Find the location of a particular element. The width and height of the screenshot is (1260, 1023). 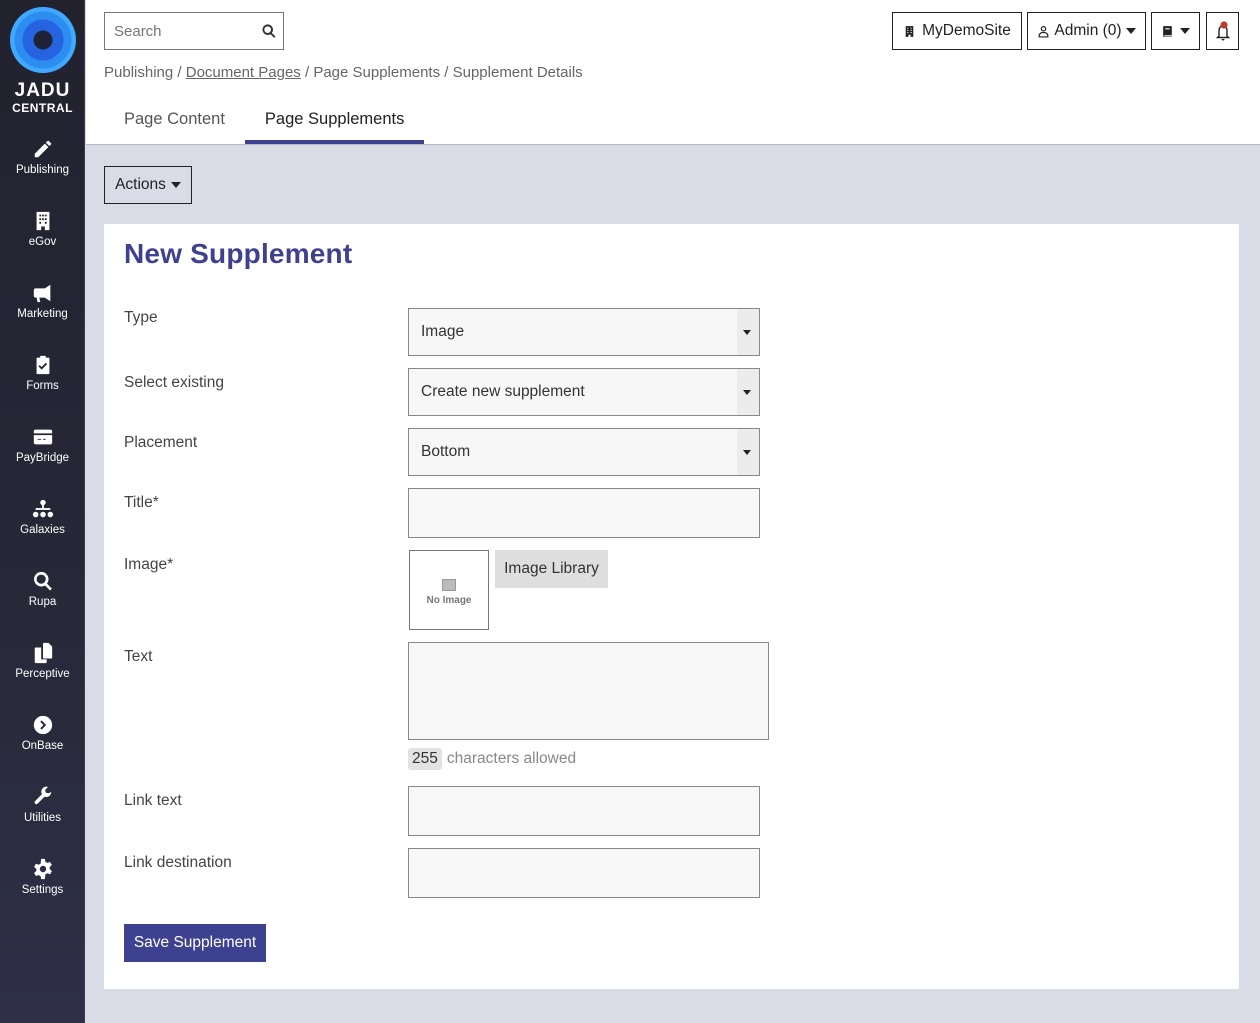

clipboard-check-icon is located at coordinates (42, 365).